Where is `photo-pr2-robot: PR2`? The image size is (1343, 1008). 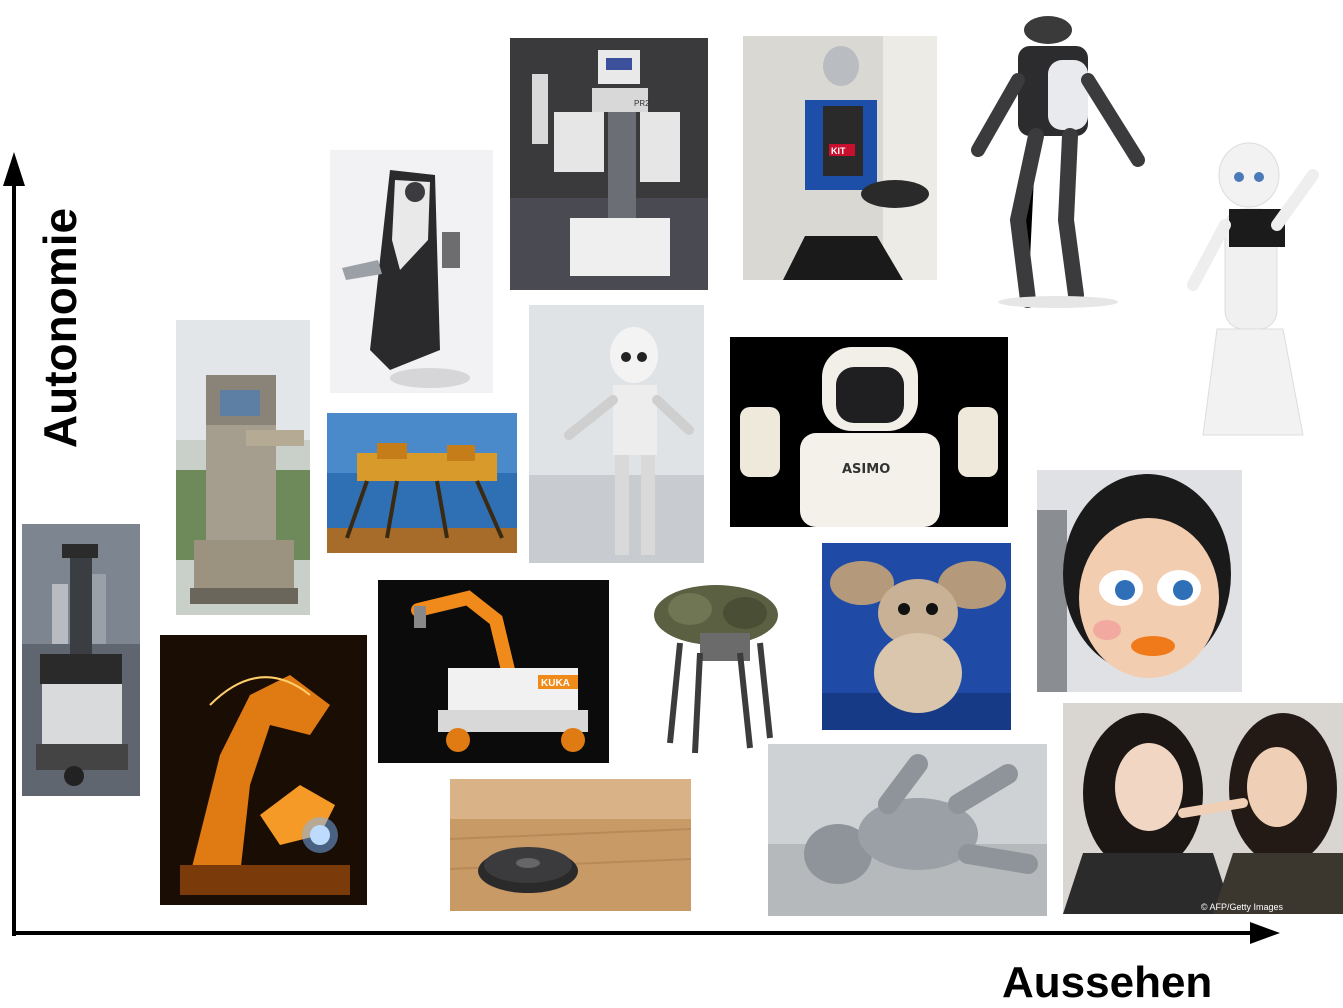
photo-pr2-robot: PR2 is located at coordinates (609, 164).